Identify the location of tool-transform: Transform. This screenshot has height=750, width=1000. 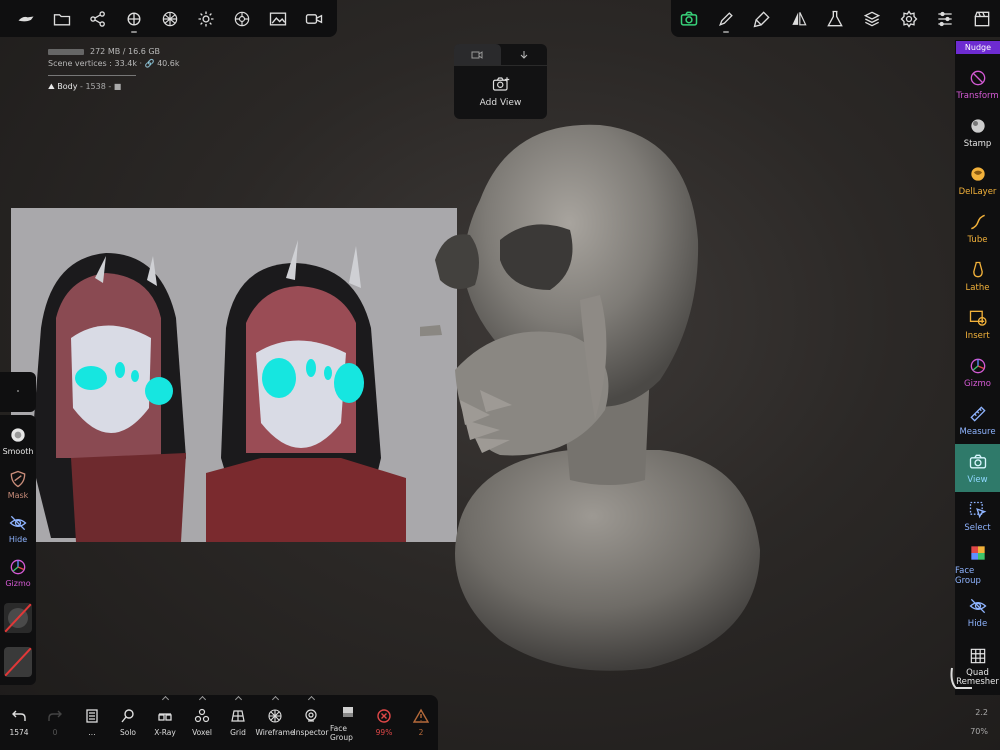
(977, 84).